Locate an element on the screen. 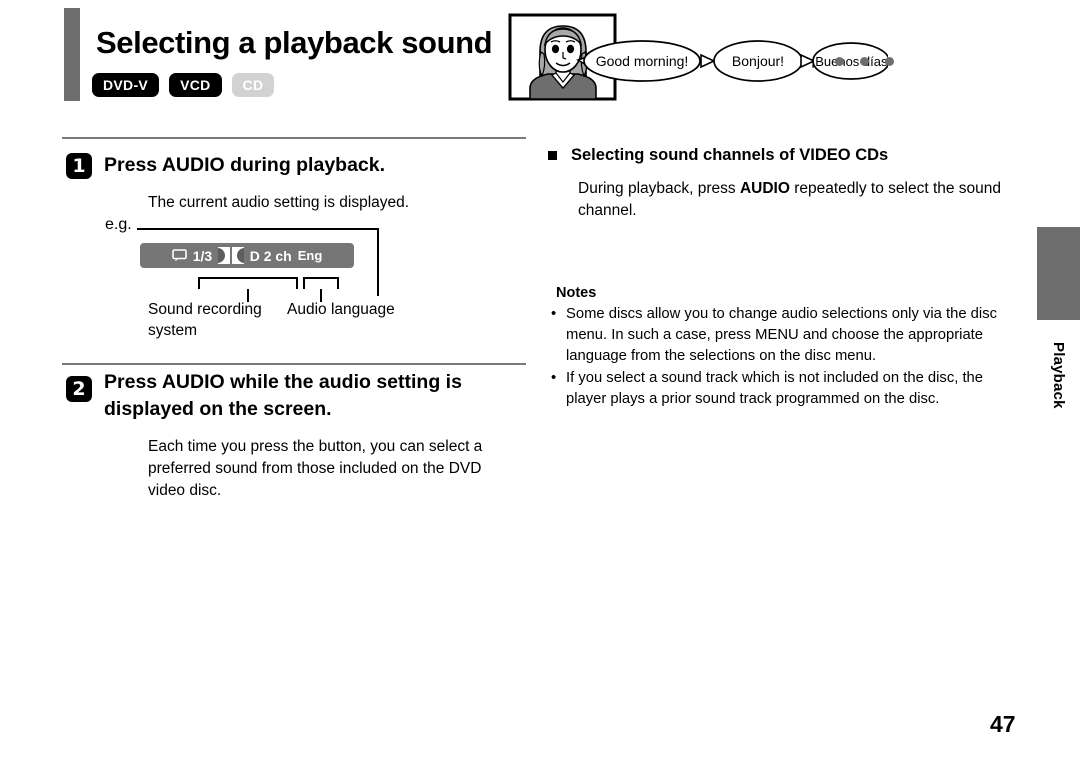  section-heading-text: Selecting sound channels of VIDEO CDs is located at coordinates (730, 155).